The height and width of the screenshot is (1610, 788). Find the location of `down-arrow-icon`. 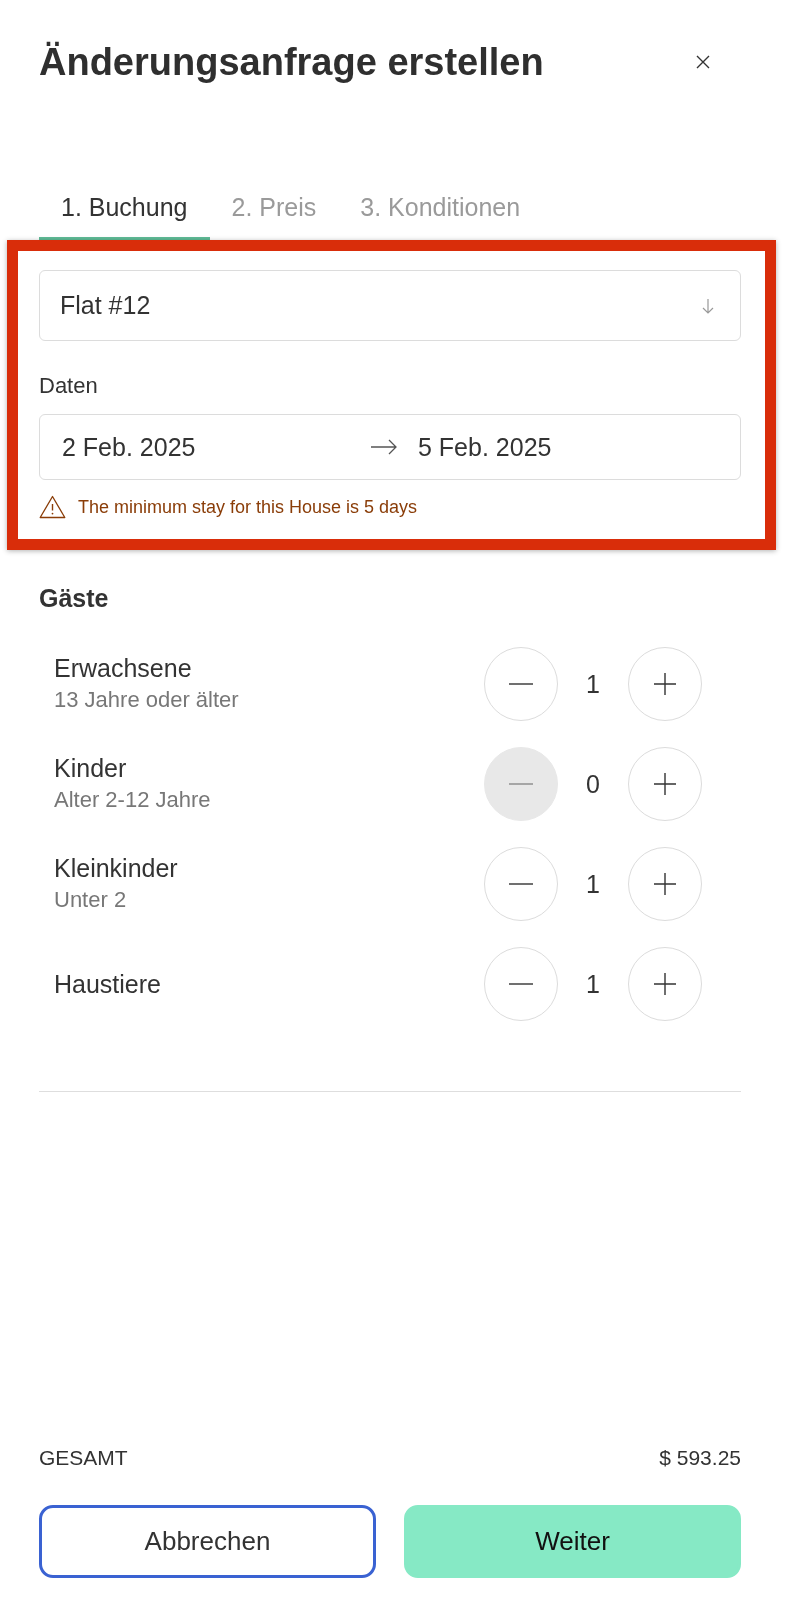

down-arrow-icon is located at coordinates (708, 305).